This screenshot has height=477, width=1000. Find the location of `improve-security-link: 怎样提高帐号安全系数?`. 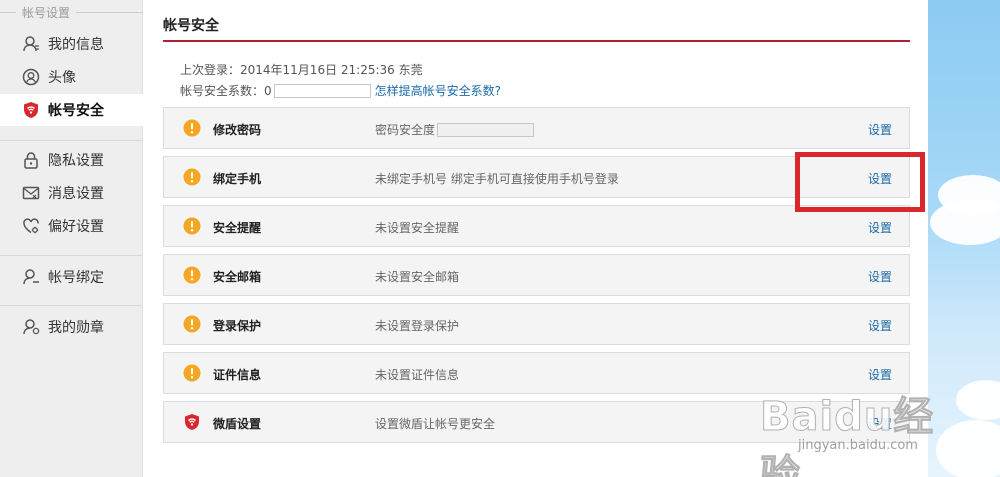

improve-security-link: 怎样提高帐号安全系数? is located at coordinates (438, 90).